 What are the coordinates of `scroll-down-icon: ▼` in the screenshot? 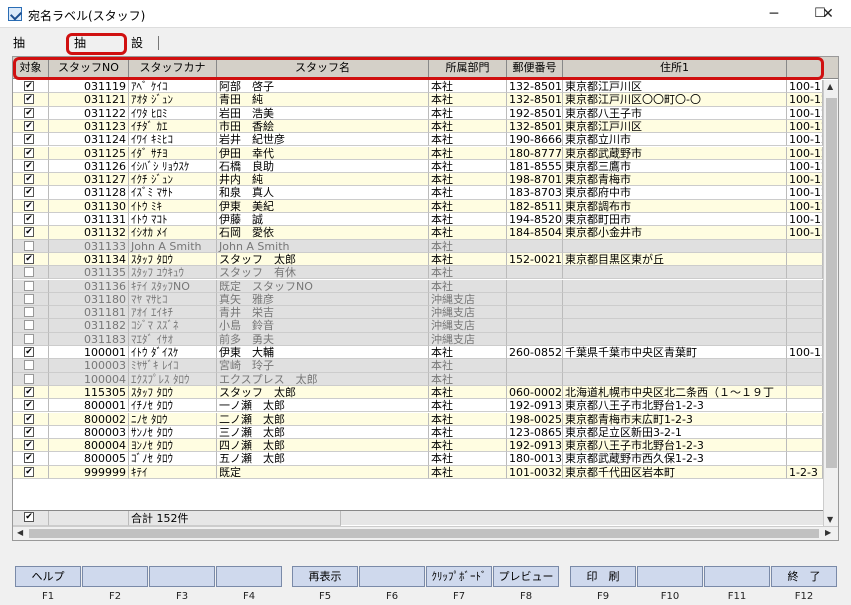 It's located at (830, 519).